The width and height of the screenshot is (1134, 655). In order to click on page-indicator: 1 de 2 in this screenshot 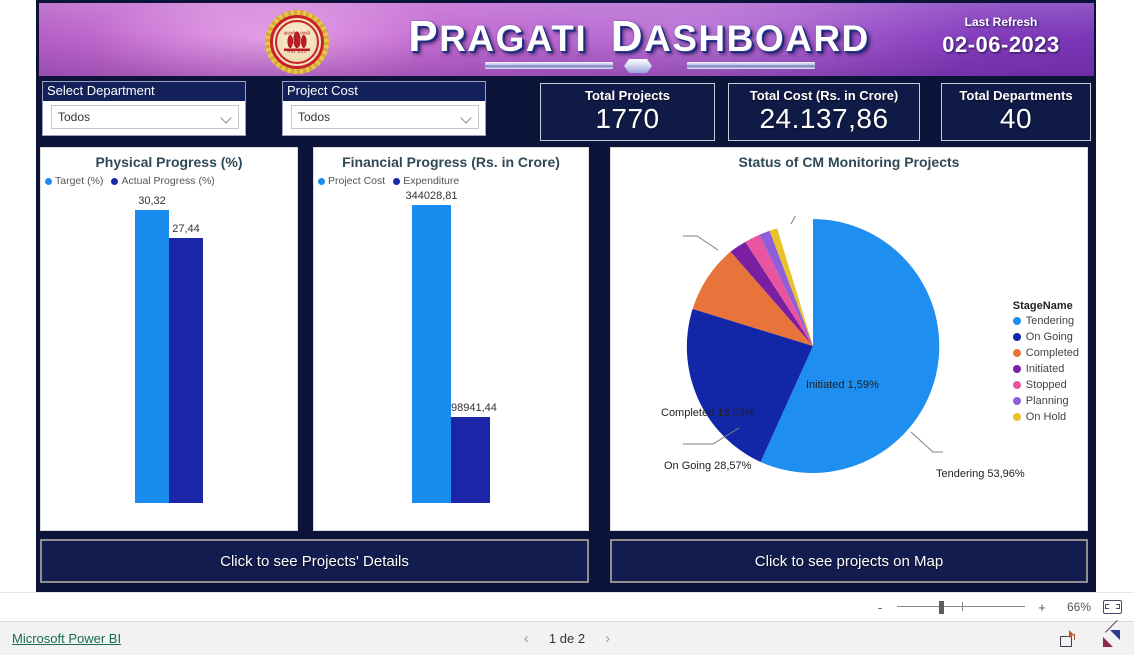, I will do `click(567, 638)`.